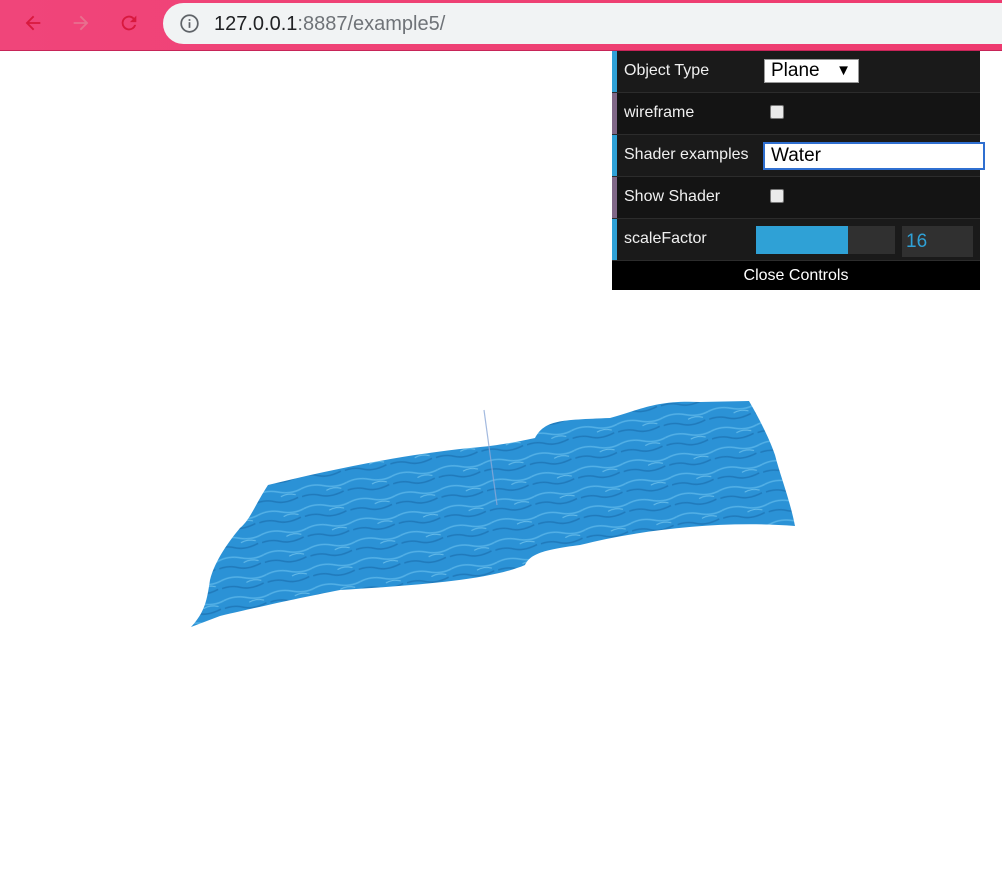 The image size is (1002, 896). What do you see at coordinates (667, 70) in the screenshot?
I see `object-type-label: Object Type` at bounding box center [667, 70].